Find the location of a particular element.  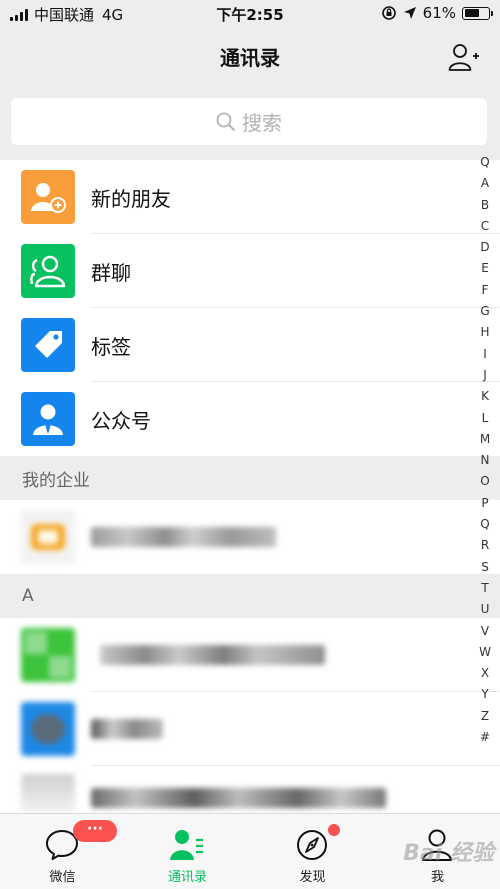

index-letter: # is located at coordinates (485, 737).